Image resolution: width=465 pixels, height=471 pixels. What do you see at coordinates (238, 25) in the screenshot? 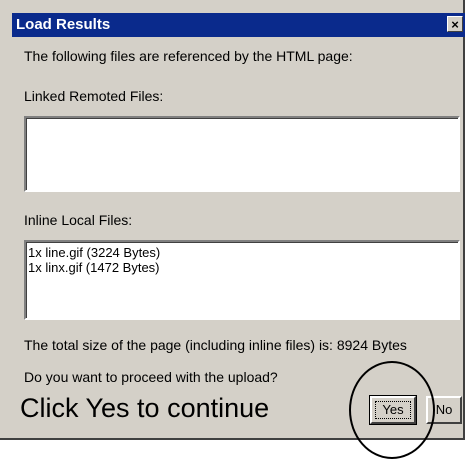
I see `title-bar: Load Results ×` at bounding box center [238, 25].